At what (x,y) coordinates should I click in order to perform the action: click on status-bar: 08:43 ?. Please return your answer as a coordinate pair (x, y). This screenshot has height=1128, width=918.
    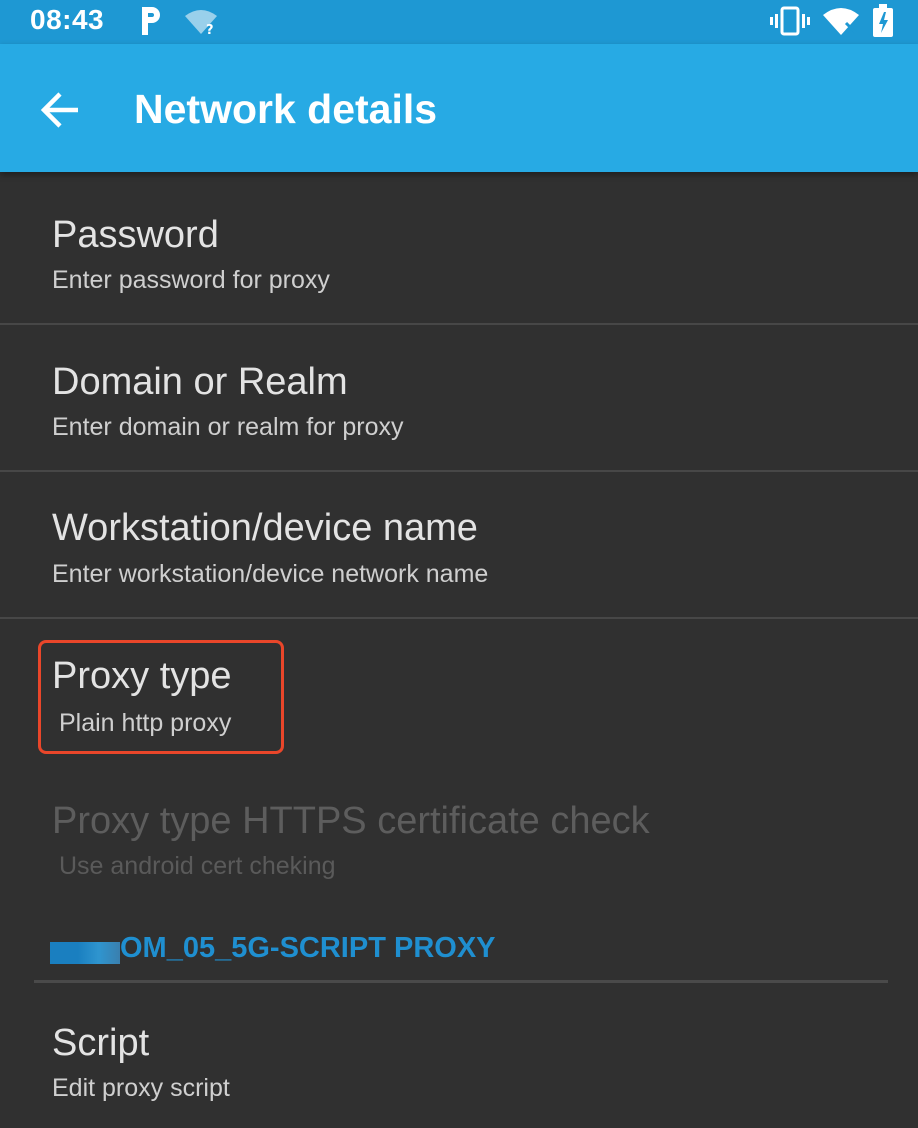
    Looking at the image, I should click on (459, 22).